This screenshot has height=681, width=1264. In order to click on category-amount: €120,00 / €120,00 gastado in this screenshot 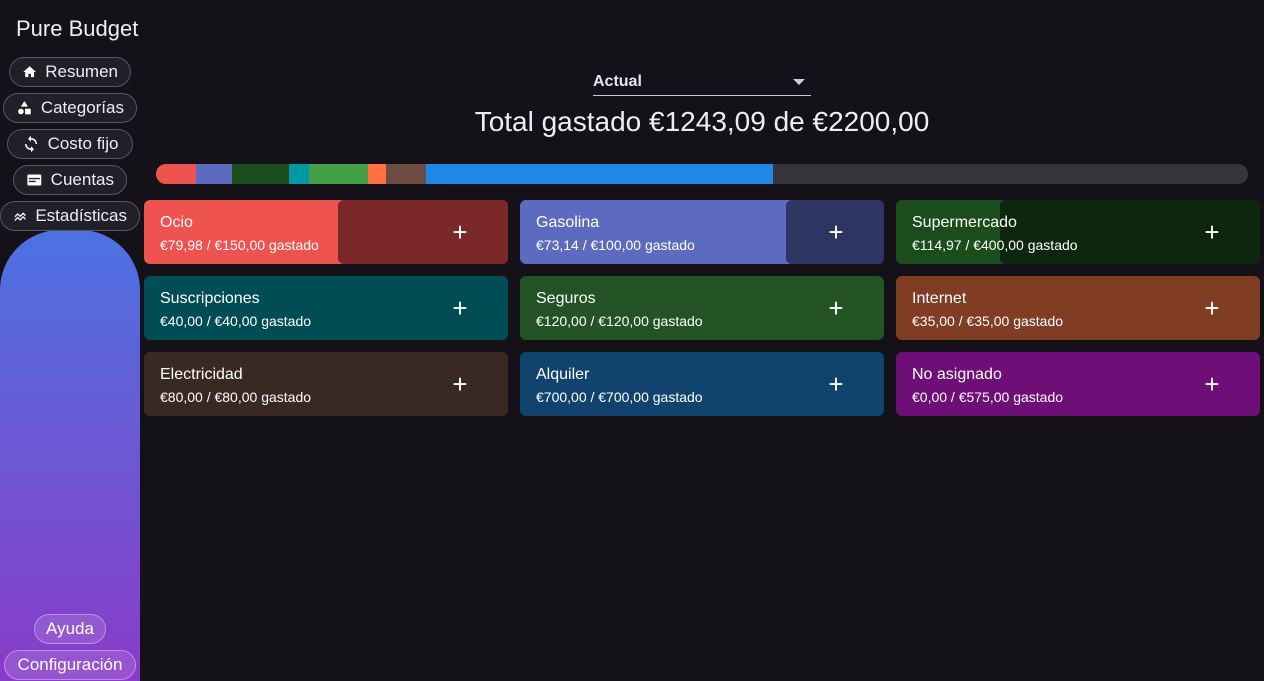, I will do `click(619, 321)`.